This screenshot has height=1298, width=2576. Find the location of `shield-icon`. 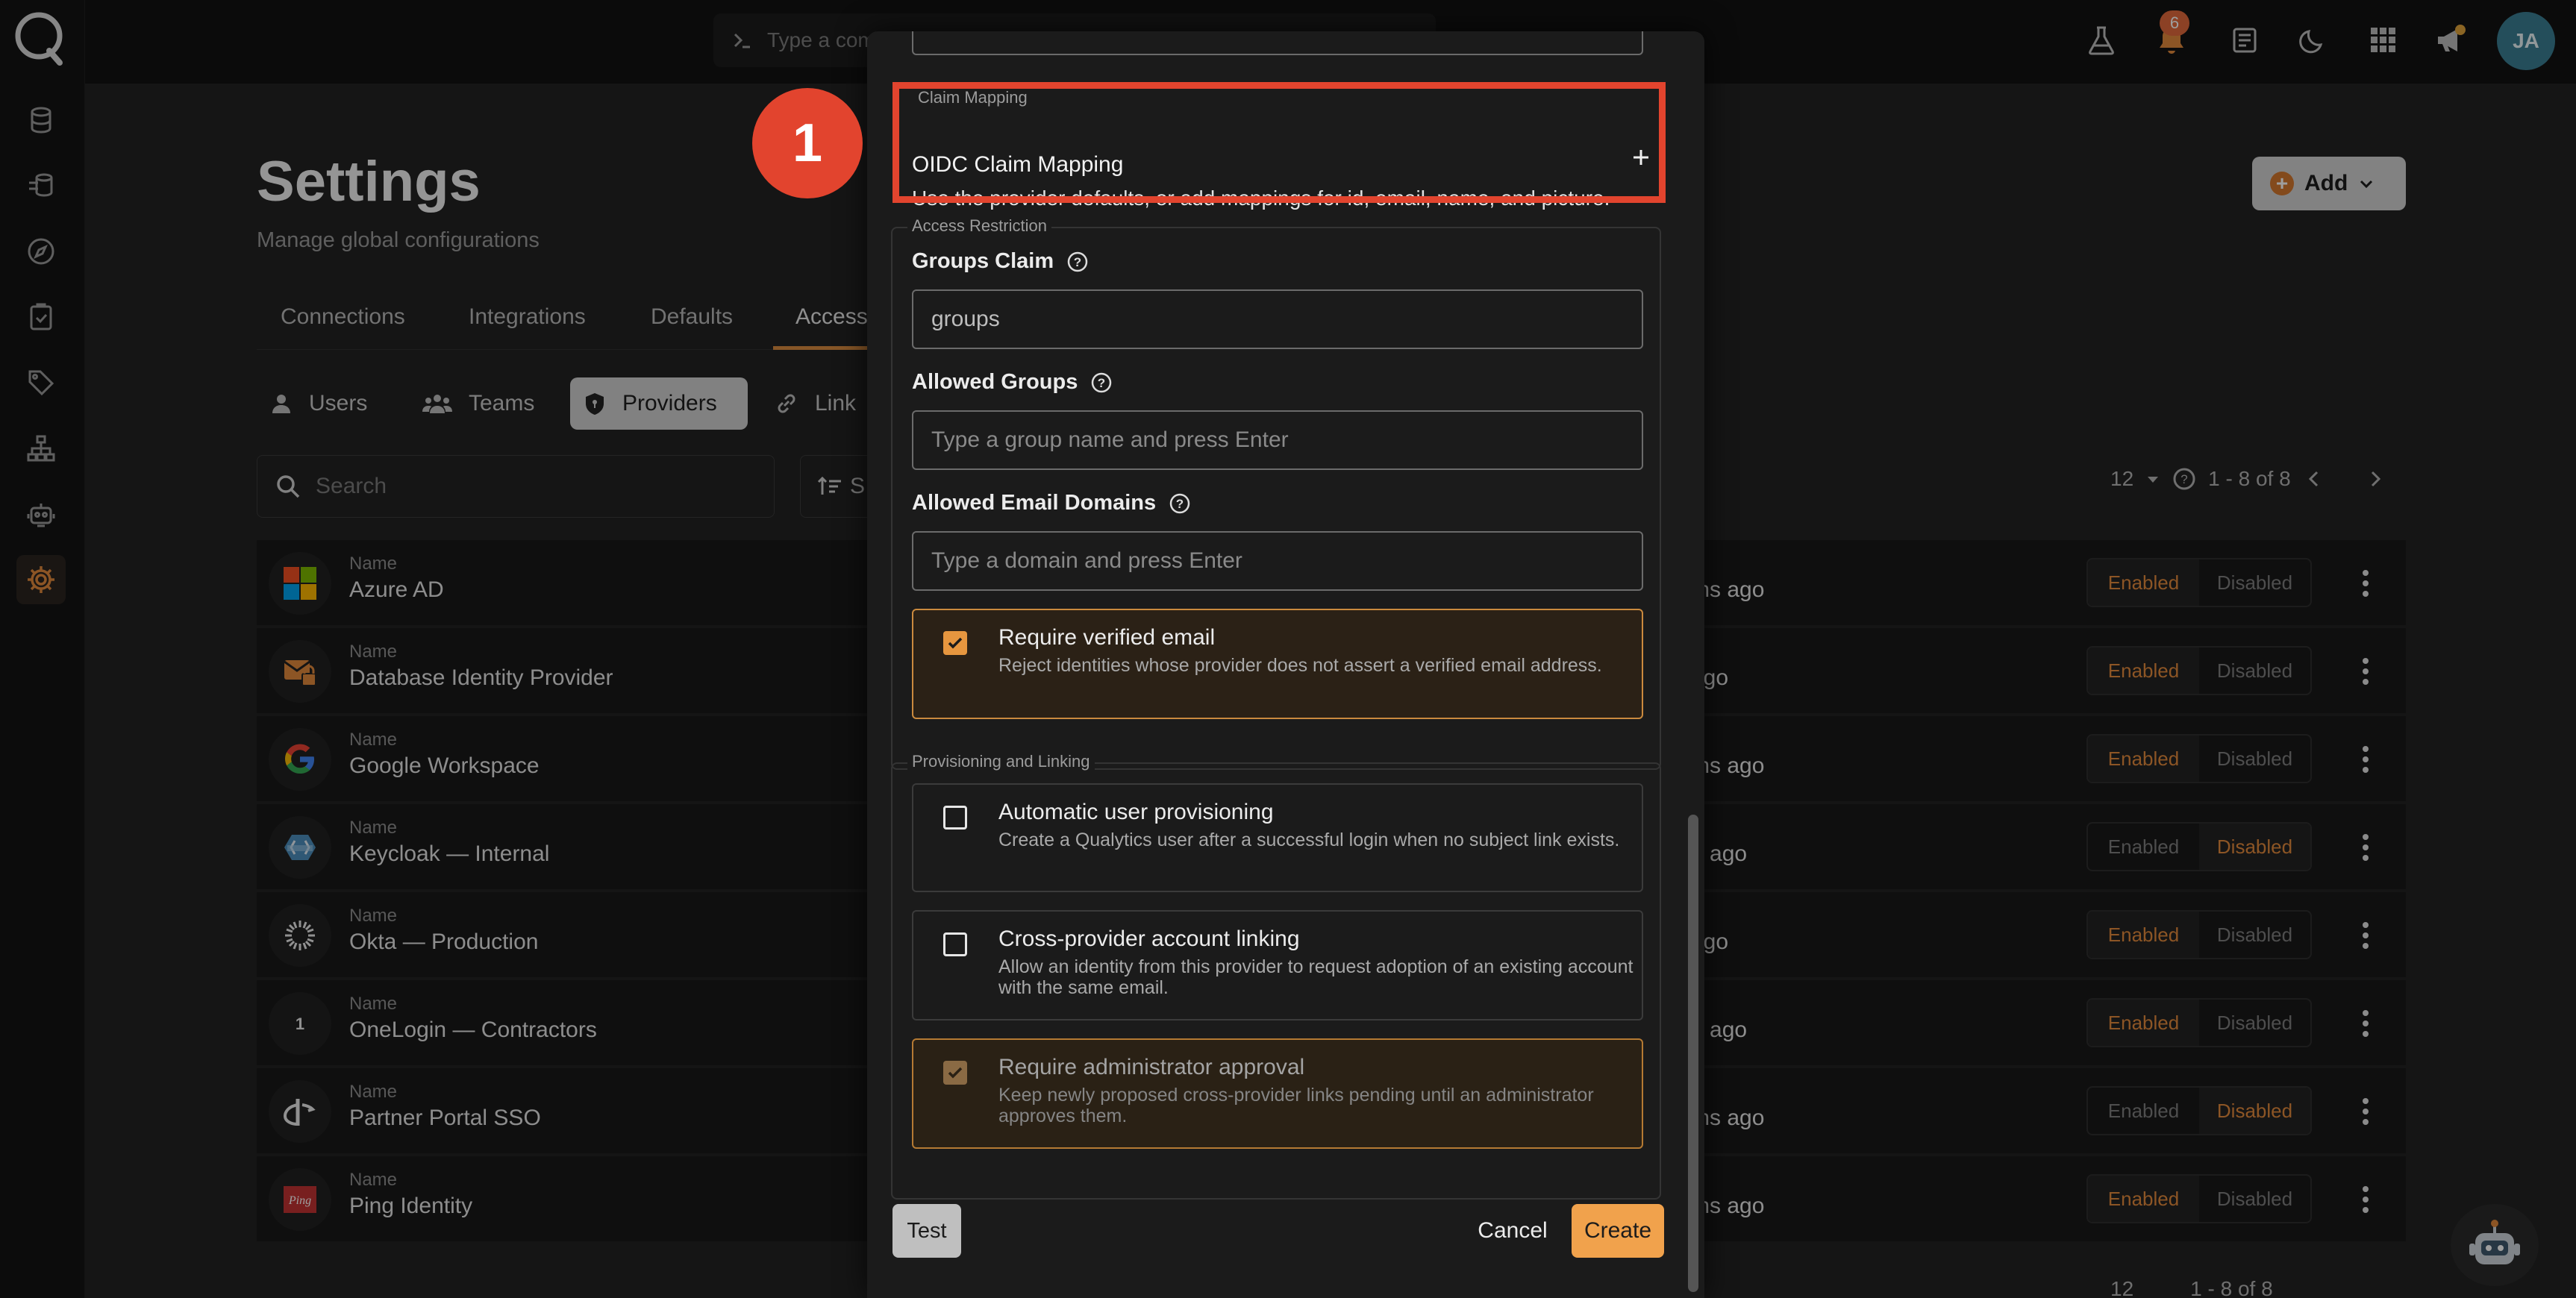

shield-icon is located at coordinates (595, 404).